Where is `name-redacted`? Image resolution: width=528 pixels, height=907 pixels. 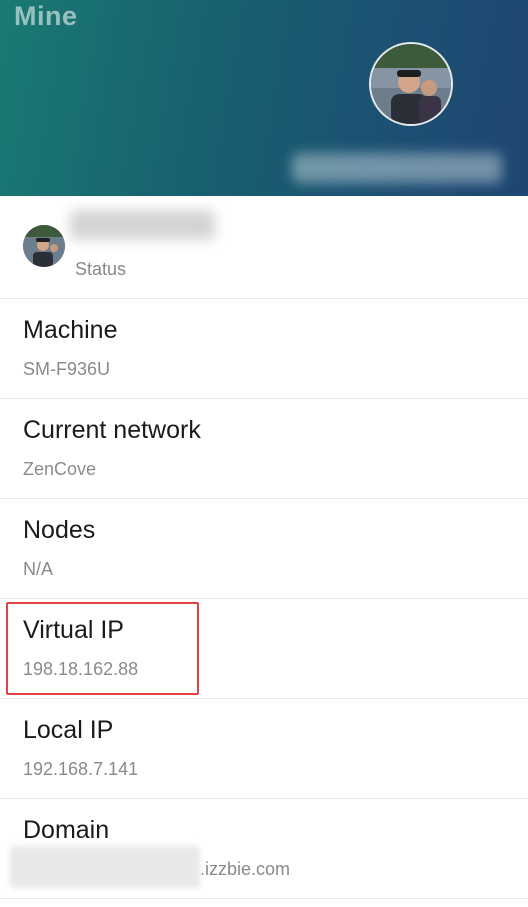 name-redacted is located at coordinates (142, 225).